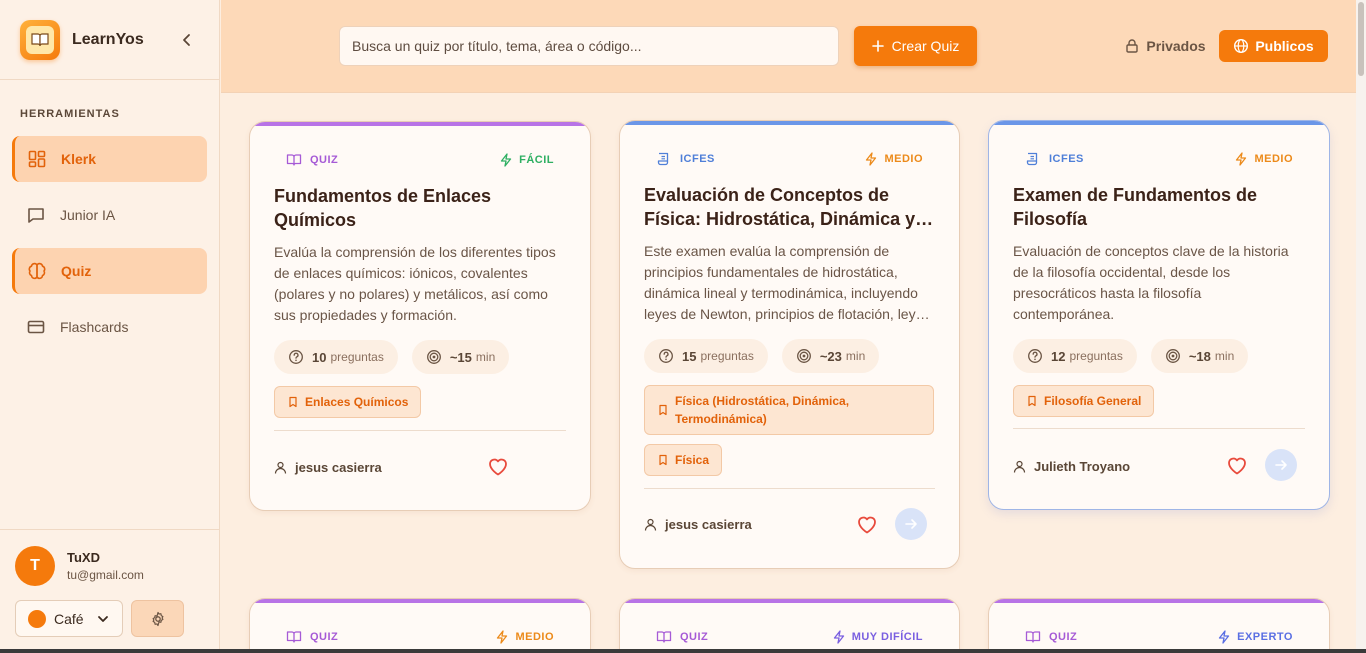  Describe the element at coordinates (69, 618) in the screenshot. I see `theme-select: Café` at that location.